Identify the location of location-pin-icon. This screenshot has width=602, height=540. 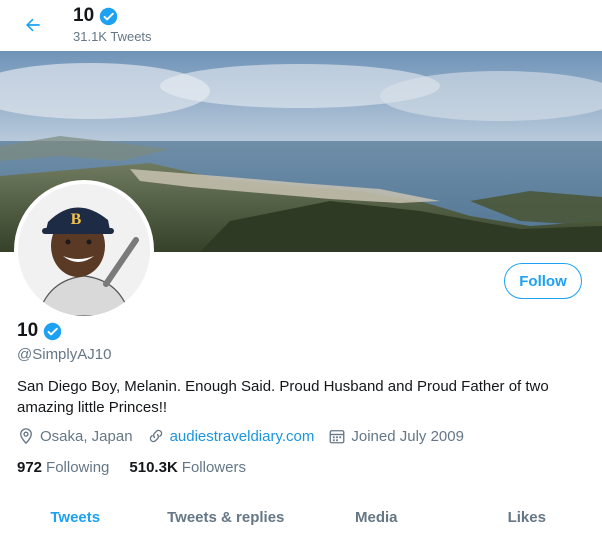
(26, 436).